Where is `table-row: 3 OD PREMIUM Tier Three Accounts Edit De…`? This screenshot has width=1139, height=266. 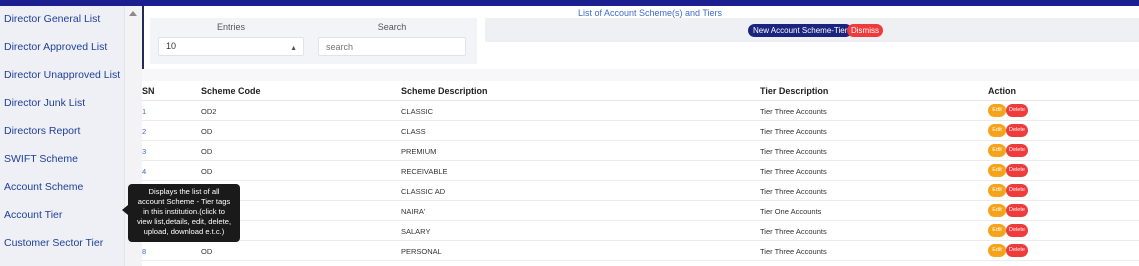
table-row: 3 OD PREMIUM Tier Three Accounts Edit De… is located at coordinates (640, 151).